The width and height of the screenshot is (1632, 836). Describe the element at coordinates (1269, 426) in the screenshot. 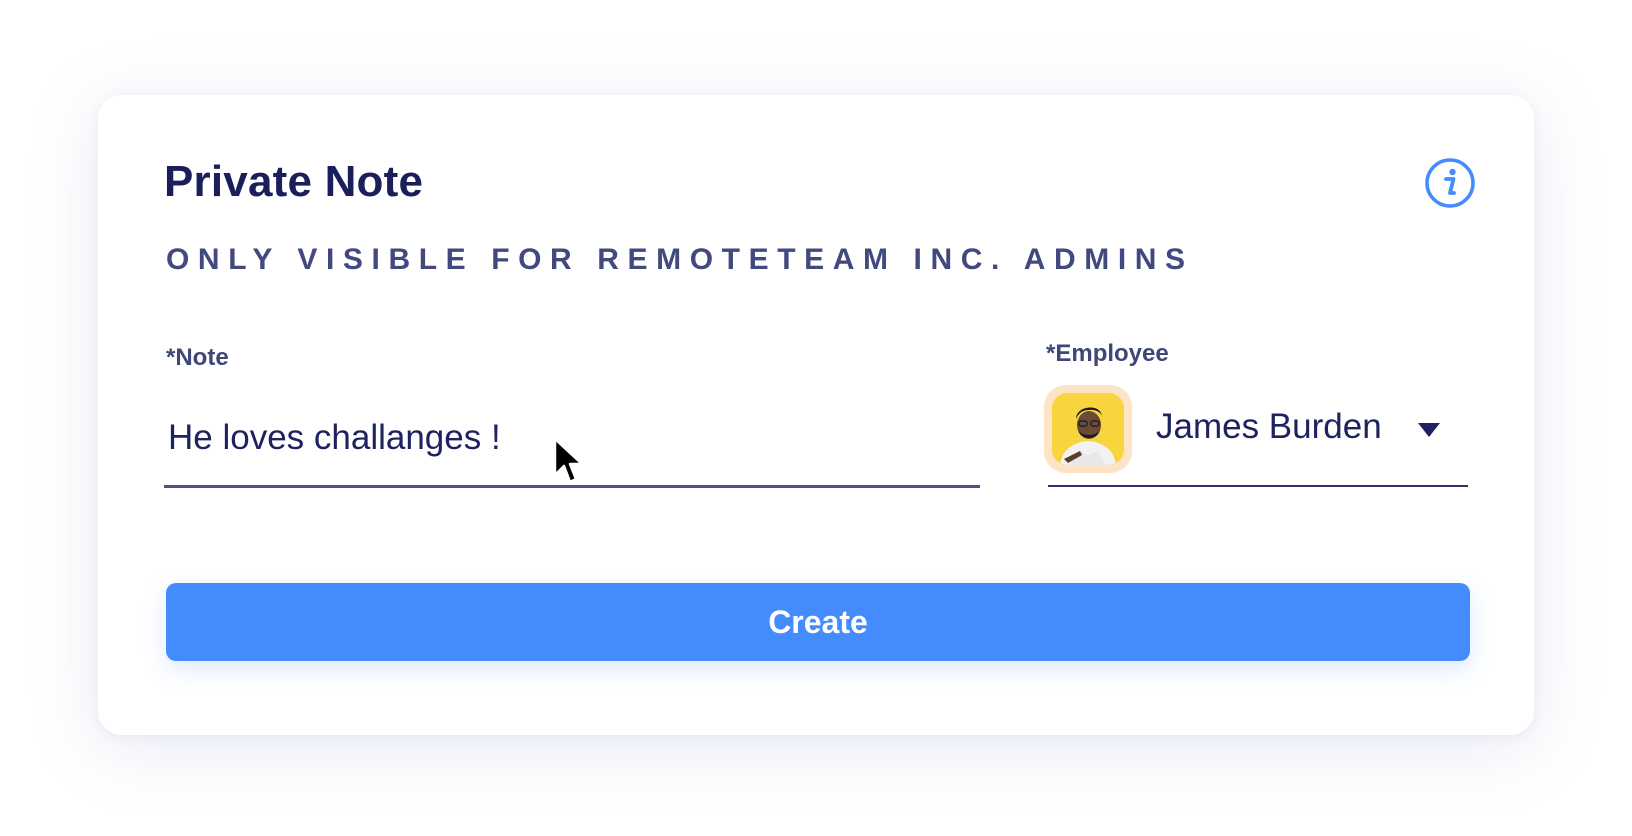

I see `employee-name: James Burden` at that location.